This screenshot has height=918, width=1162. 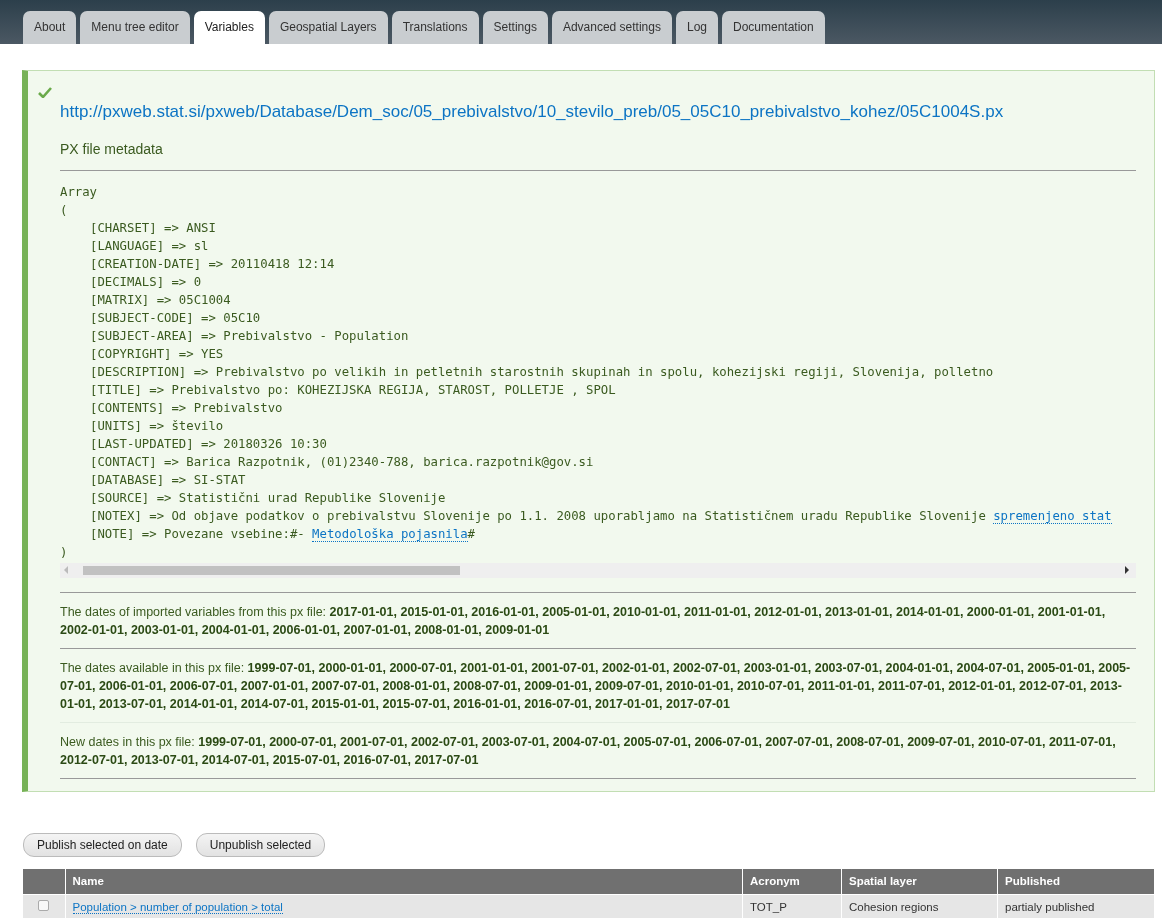 I want to click on horizontal-scrollbar, so click(x=598, y=570).